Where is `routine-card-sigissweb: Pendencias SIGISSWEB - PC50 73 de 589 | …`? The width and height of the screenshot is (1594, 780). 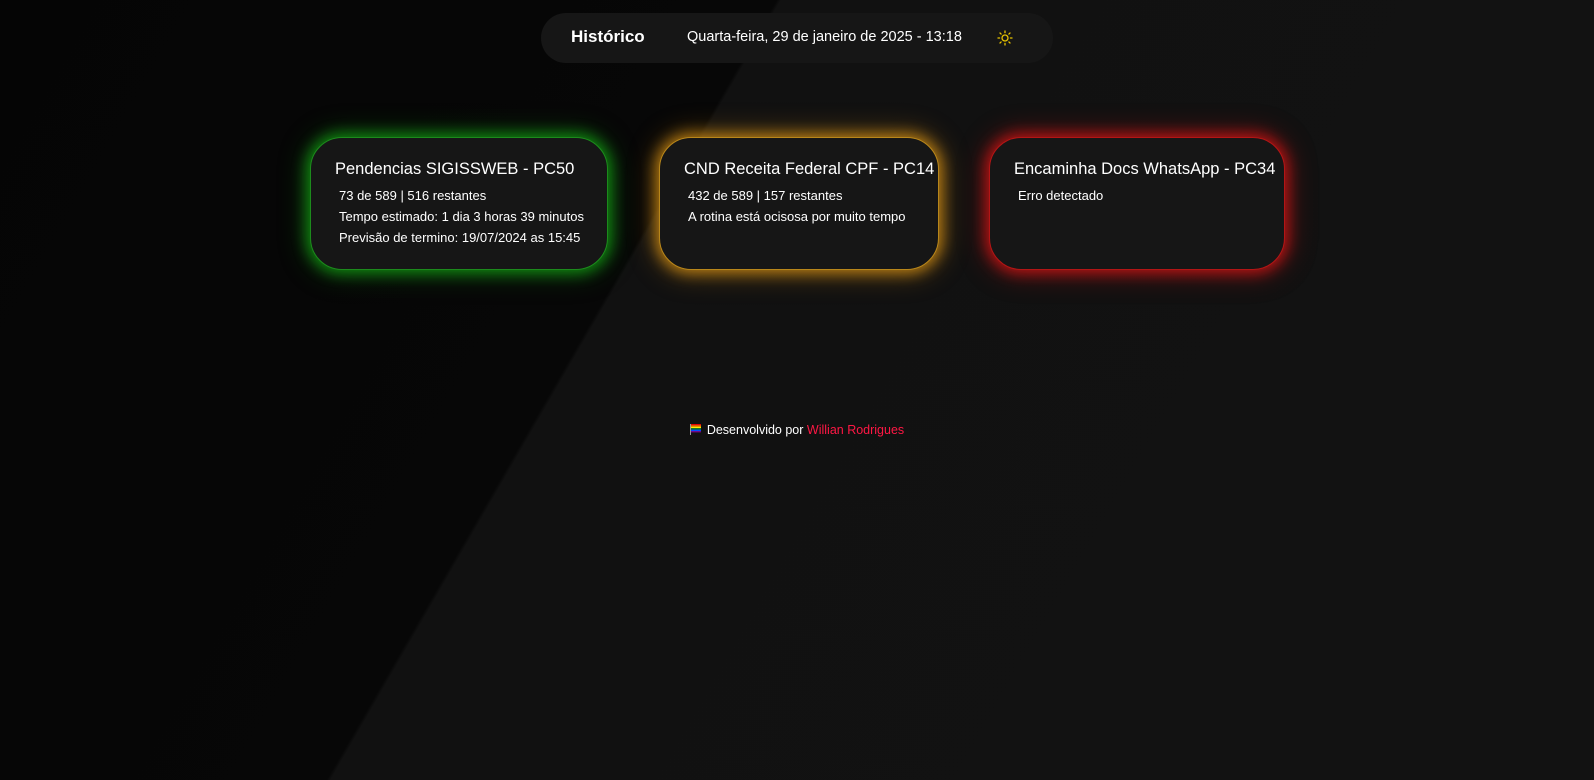
routine-card-sigissweb: Pendencias SIGISSWEB - PC50 73 de 589 | … is located at coordinates (459, 203).